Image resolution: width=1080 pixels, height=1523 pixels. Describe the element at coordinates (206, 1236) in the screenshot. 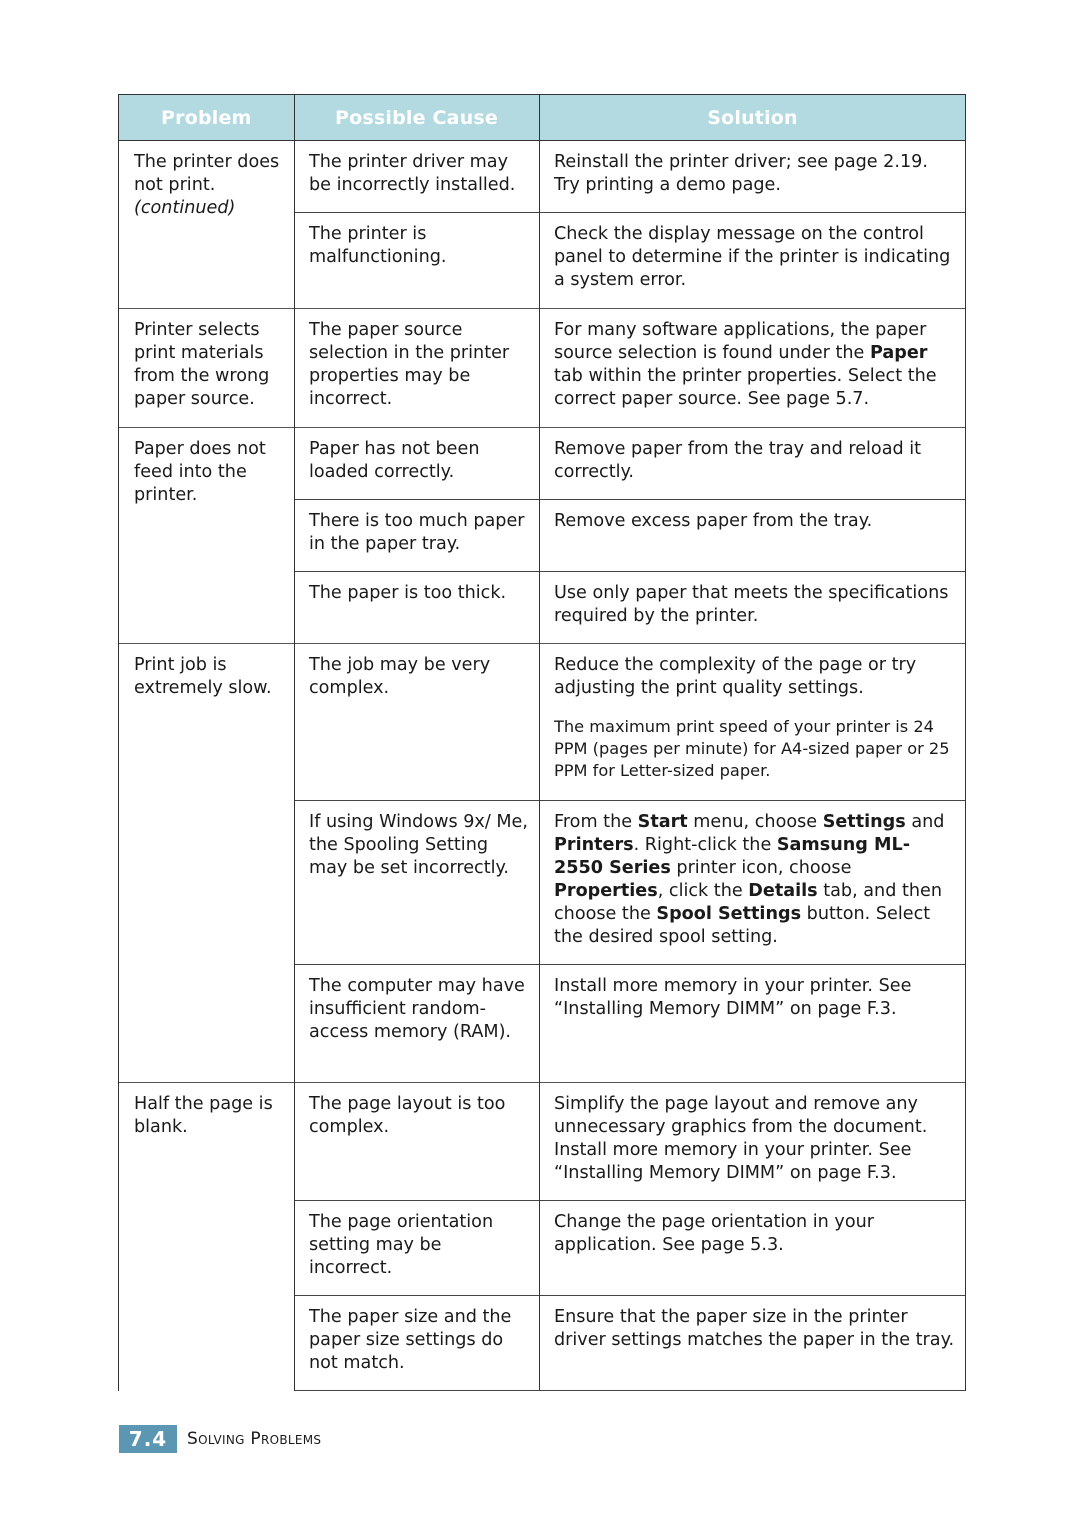

I see `problem-cell: Half the page is blank.` at that location.